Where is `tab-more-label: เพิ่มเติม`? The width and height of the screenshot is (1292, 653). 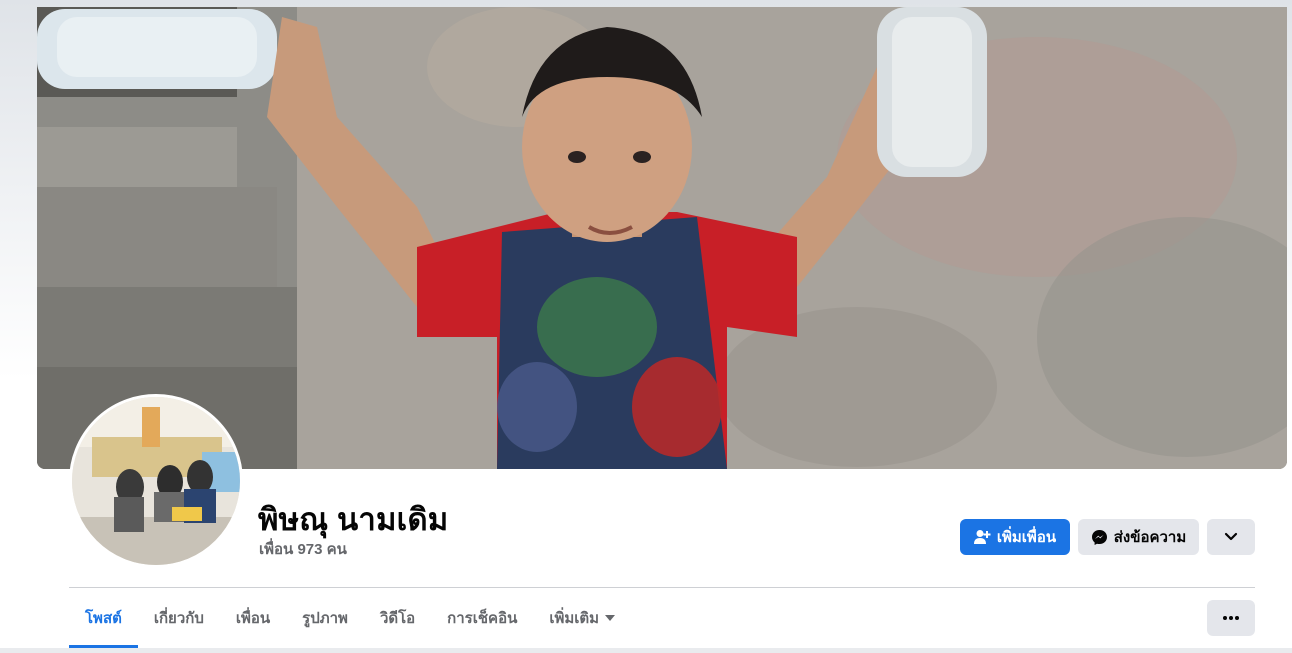
tab-more-label: เพิ่มเติม is located at coordinates (574, 618).